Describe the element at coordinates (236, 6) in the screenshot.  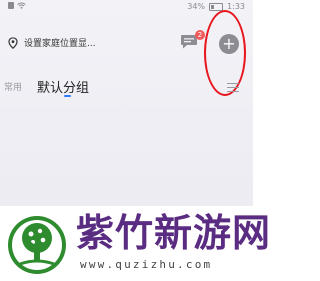
I see `clock-time: 1:33` at that location.